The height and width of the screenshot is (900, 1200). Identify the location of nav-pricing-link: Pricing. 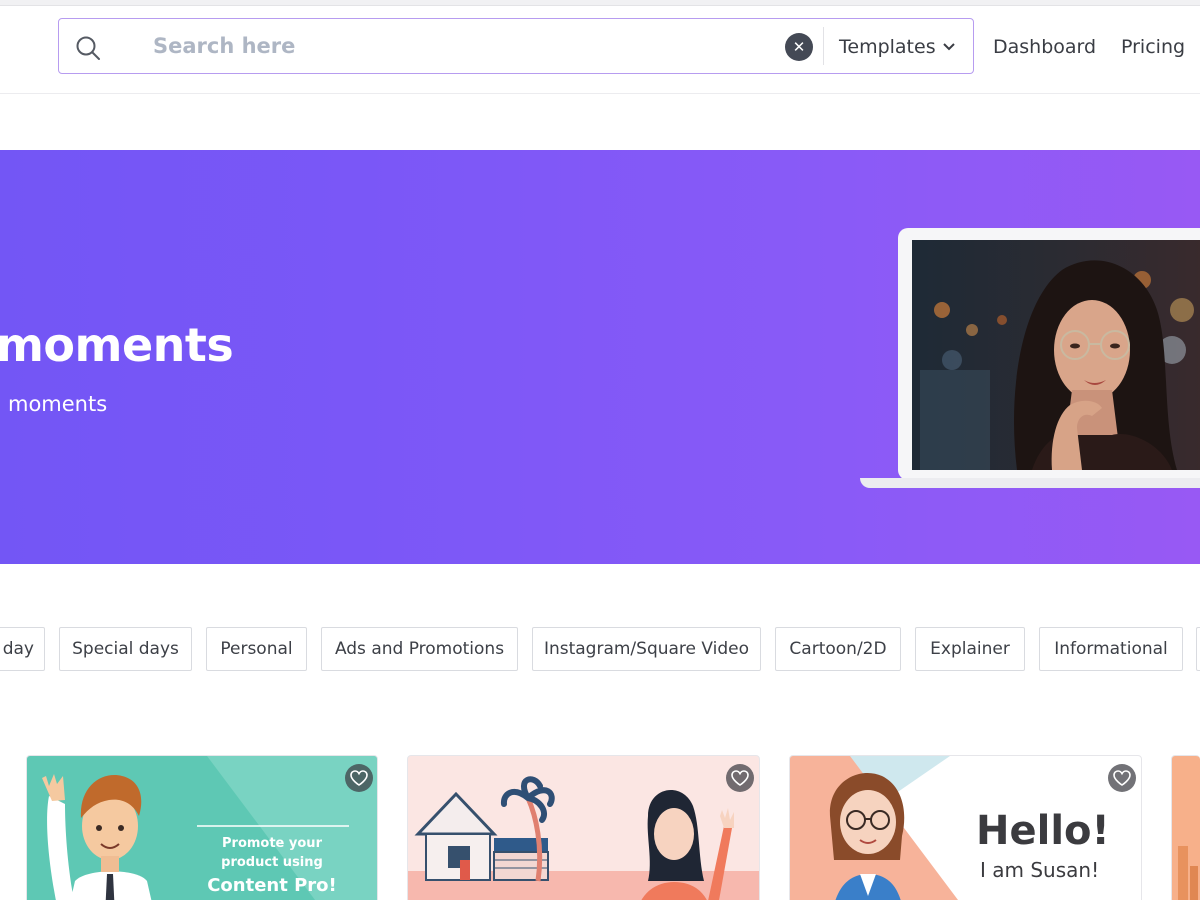
(1153, 47).